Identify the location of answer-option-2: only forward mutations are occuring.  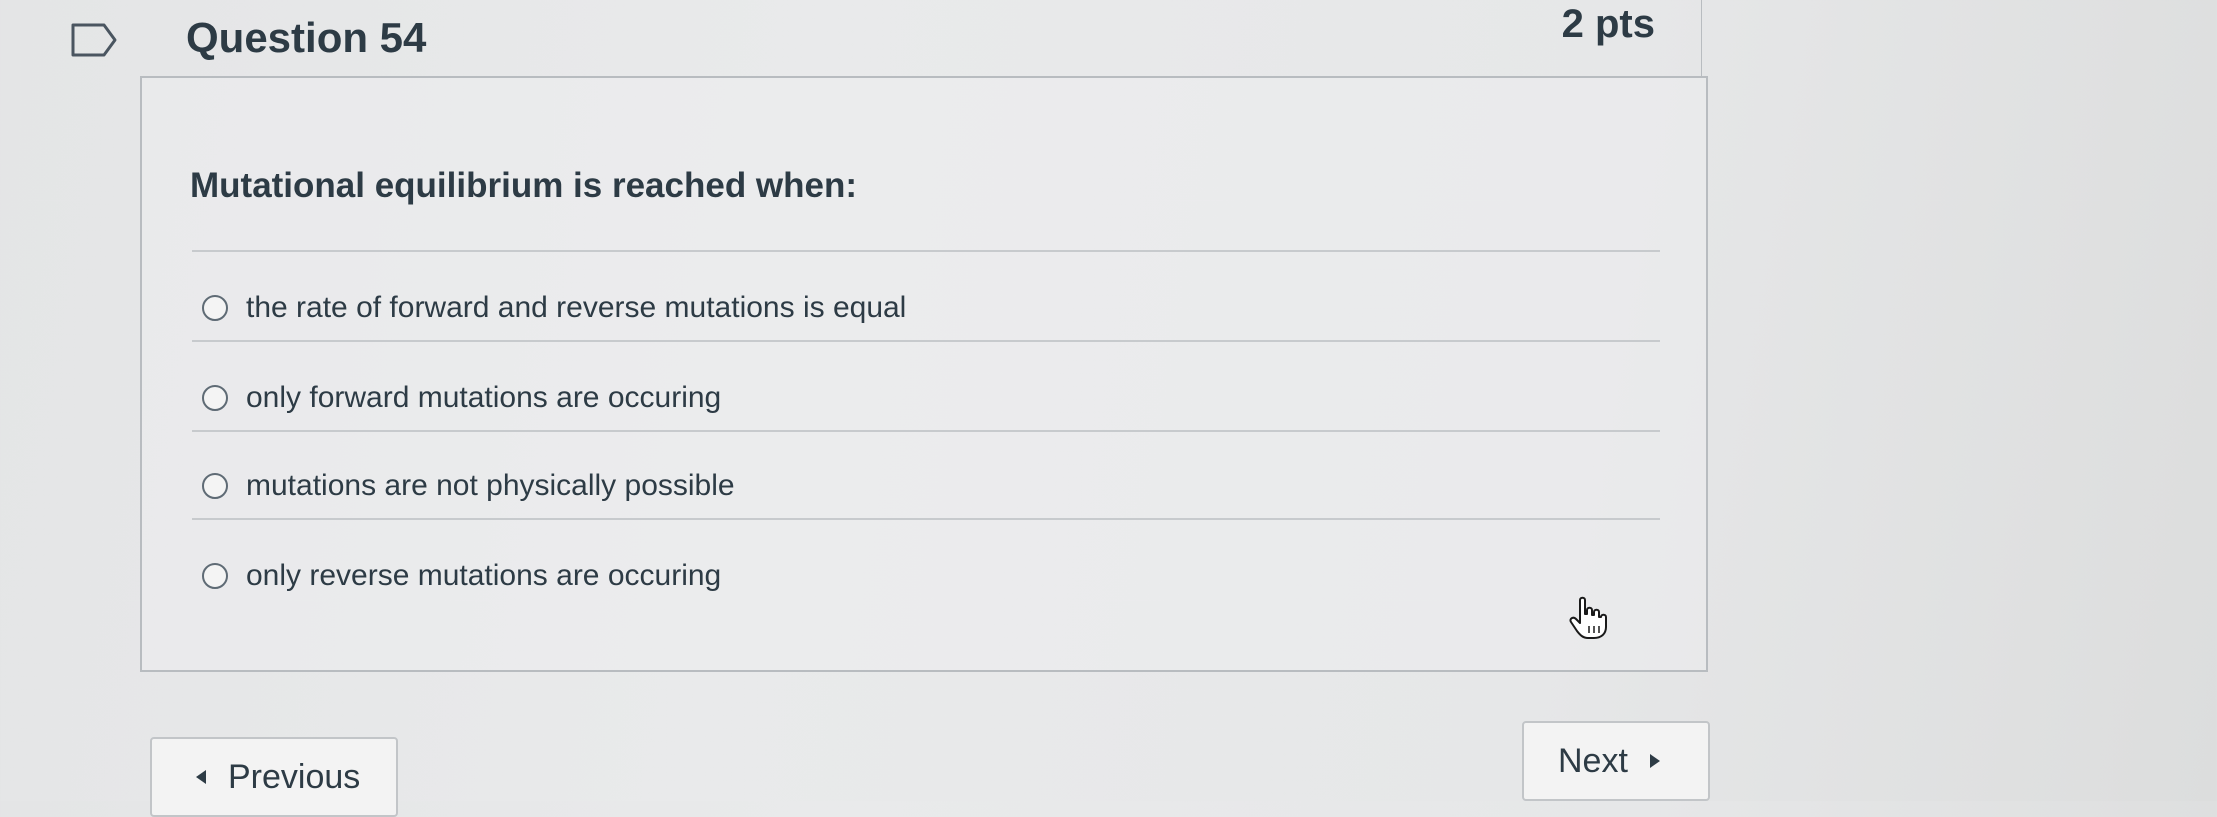
(902, 398).